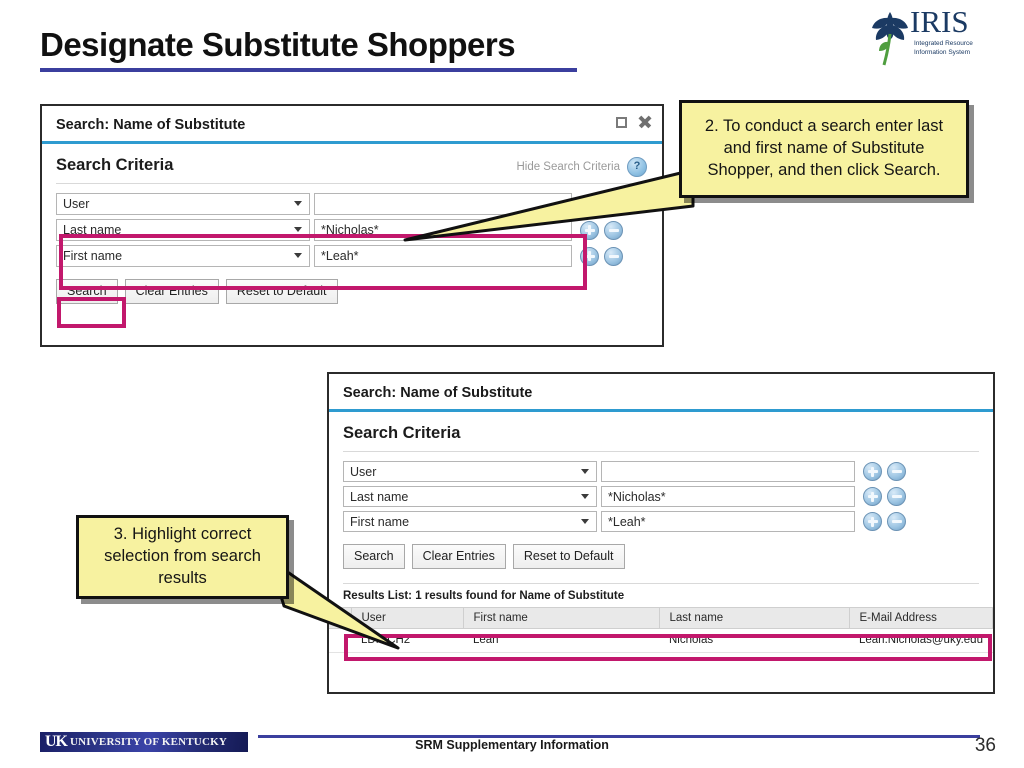 The width and height of the screenshot is (1024, 768). What do you see at coordinates (890, 39) in the screenshot?
I see `iris-flower-icon` at bounding box center [890, 39].